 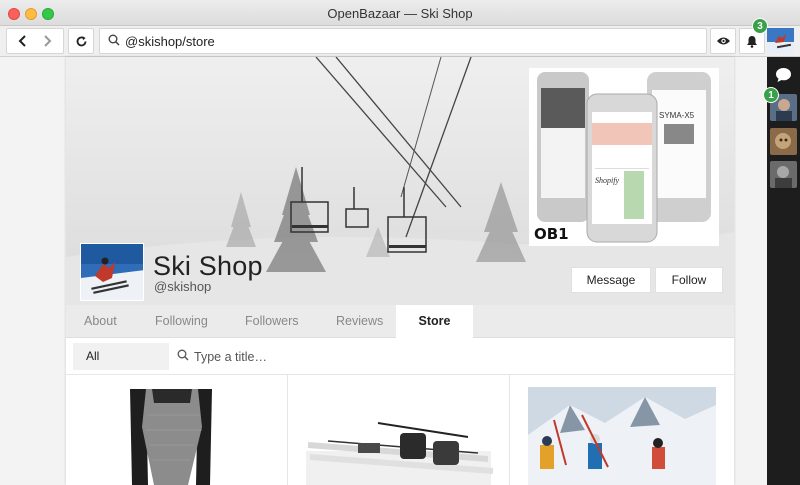 I want to click on eye-icon, so click(x=723, y=41).